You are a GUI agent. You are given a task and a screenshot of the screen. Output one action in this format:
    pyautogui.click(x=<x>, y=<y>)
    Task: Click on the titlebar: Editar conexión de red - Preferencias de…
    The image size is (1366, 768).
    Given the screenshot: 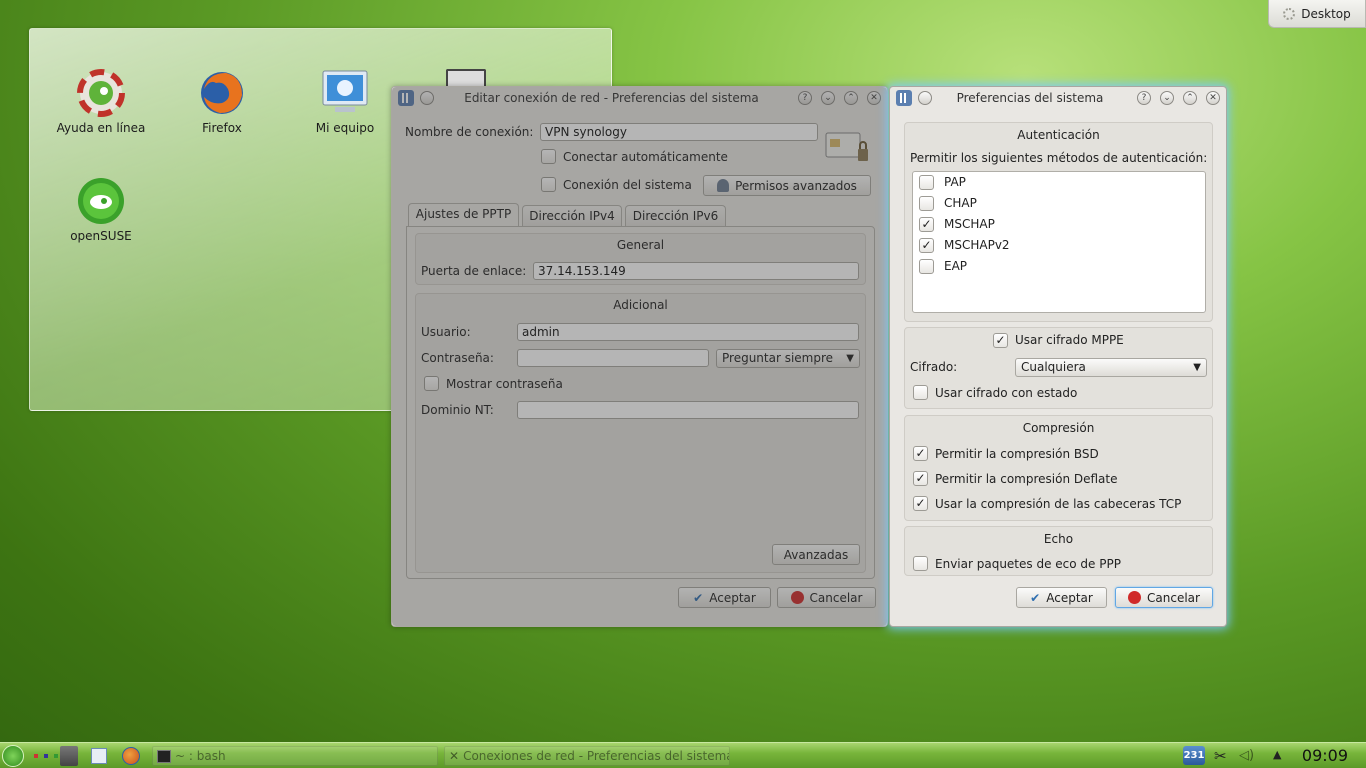 What is the action you would take?
    pyautogui.click(x=639, y=98)
    